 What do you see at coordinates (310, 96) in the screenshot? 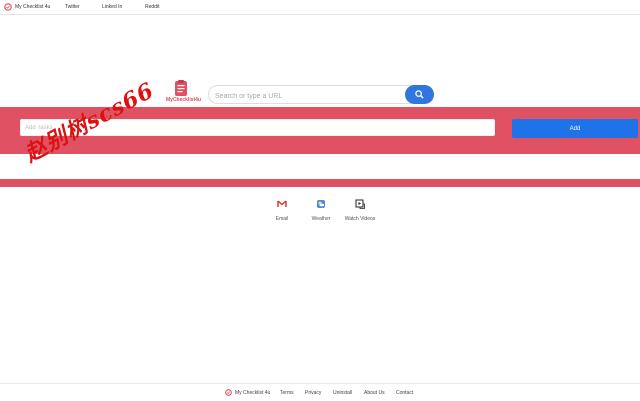
I see `search-input` at bounding box center [310, 96].